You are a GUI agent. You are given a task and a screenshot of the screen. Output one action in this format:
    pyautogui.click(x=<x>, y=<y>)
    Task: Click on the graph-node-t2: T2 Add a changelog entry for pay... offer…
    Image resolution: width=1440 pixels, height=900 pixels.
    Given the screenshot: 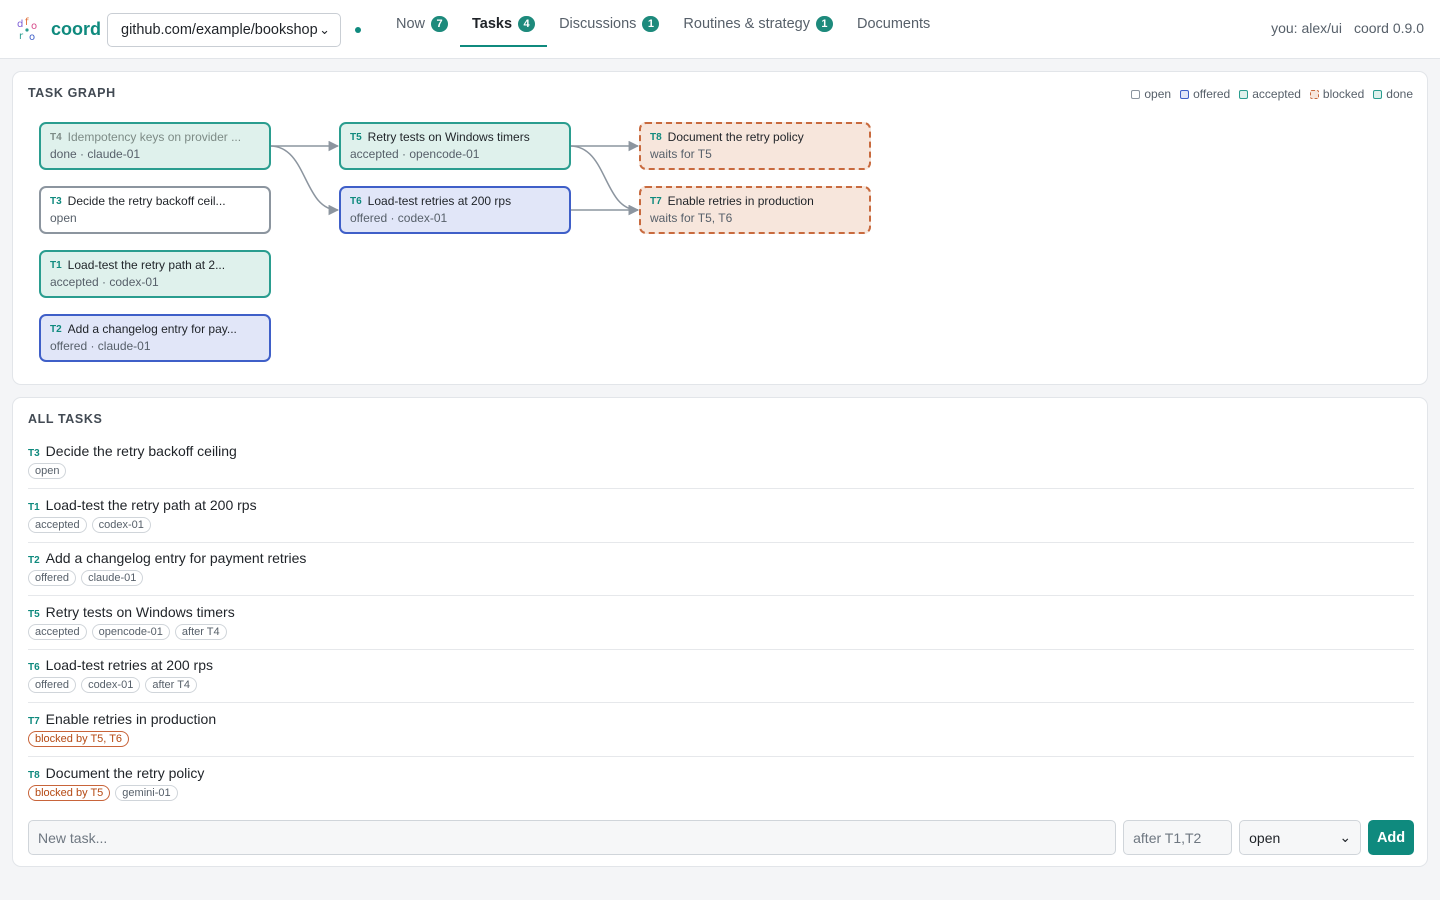 What is the action you would take?
    pyautogui.click(x=155, y=338)
    